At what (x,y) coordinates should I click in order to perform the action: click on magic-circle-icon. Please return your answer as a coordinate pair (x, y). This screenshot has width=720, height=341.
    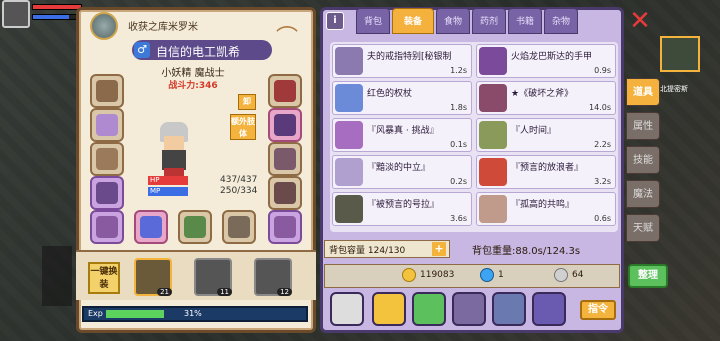
    Looking at the image, I should click on (469, 309).